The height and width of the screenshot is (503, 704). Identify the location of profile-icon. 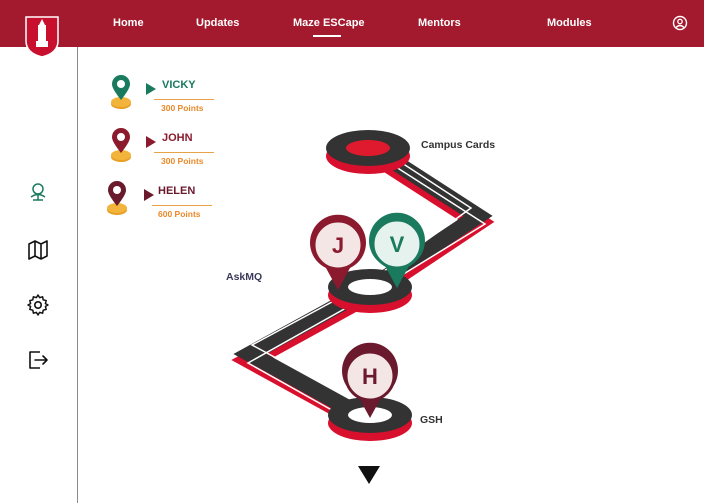
(680, 23).